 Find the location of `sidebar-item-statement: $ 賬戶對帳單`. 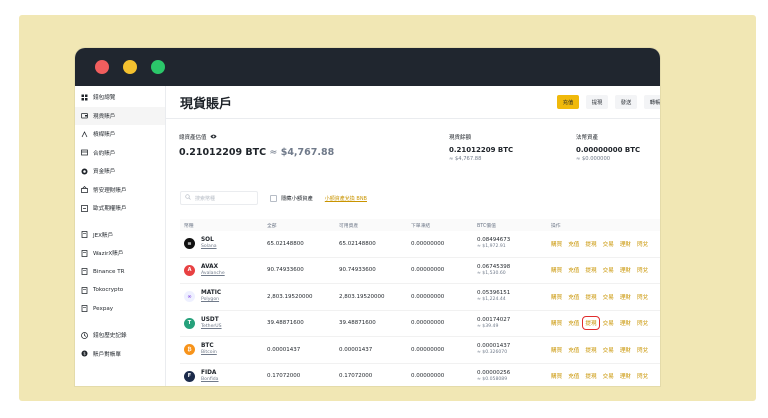

sidebar-item-statement: $ 賬戶對帳單 is located at coordinates (120, 354).